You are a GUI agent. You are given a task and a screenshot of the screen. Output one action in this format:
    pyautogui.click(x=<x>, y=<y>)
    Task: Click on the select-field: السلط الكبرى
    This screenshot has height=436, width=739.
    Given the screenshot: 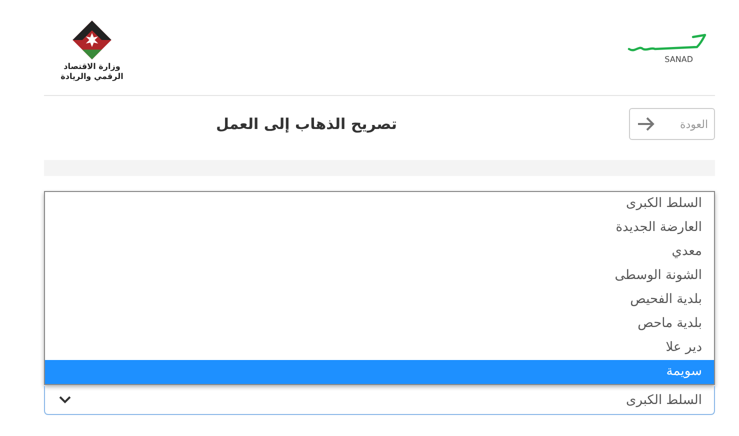 What is the action you would take?
    pyautogui.click(x=379, y=400)
    